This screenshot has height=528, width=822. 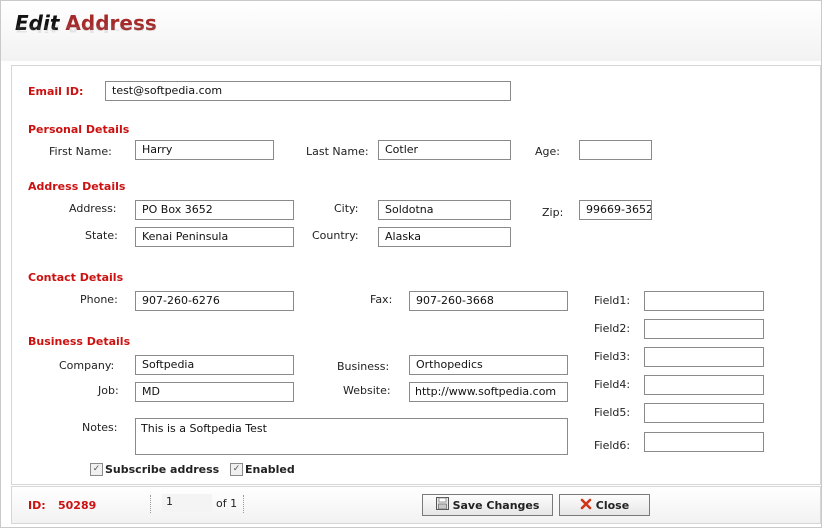 What do you see at coordinates (363, 366) in the screenshot?
I see `business-label: Business:` at bounding box center [363, 366].